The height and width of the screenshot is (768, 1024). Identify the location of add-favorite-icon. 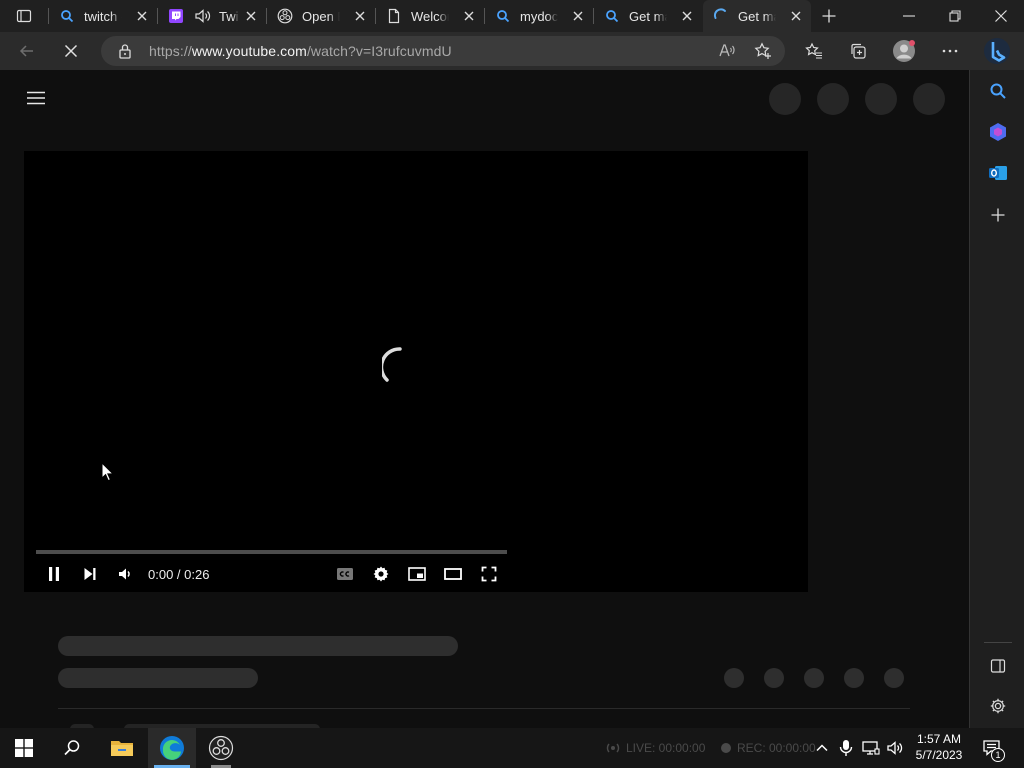
(763, 51).